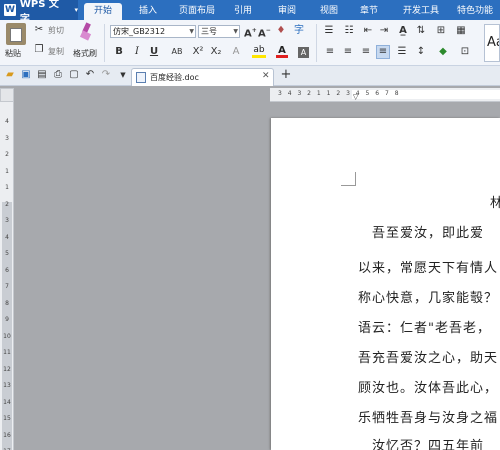 The image size is (500, 450). What do you see at coordinates (7, 369) in the screenshot?
I see `ruler-number: 12` at bounding box center [7, 369].